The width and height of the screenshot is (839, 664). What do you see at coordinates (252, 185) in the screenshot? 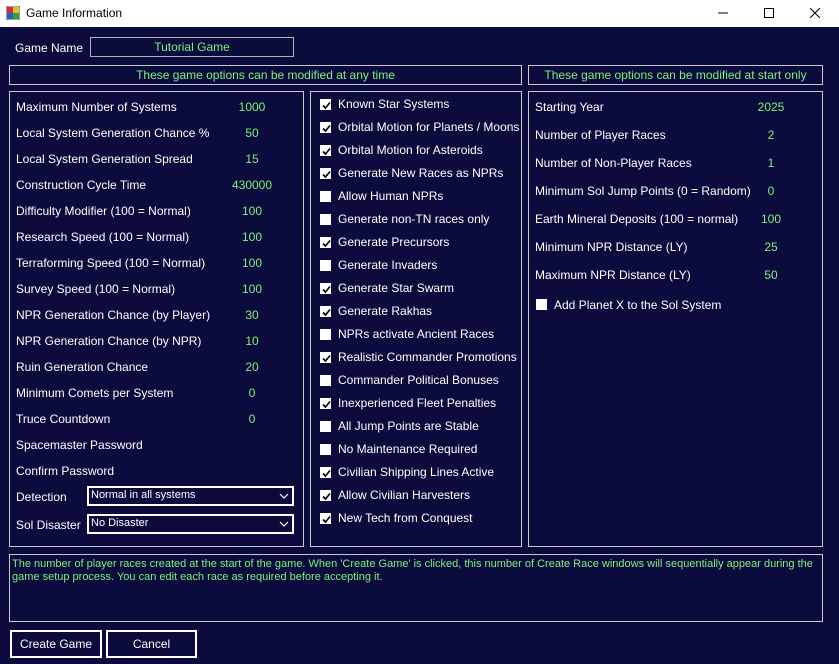
I see `construction-cycle-value: 430000` at bounding box center [252, 185].